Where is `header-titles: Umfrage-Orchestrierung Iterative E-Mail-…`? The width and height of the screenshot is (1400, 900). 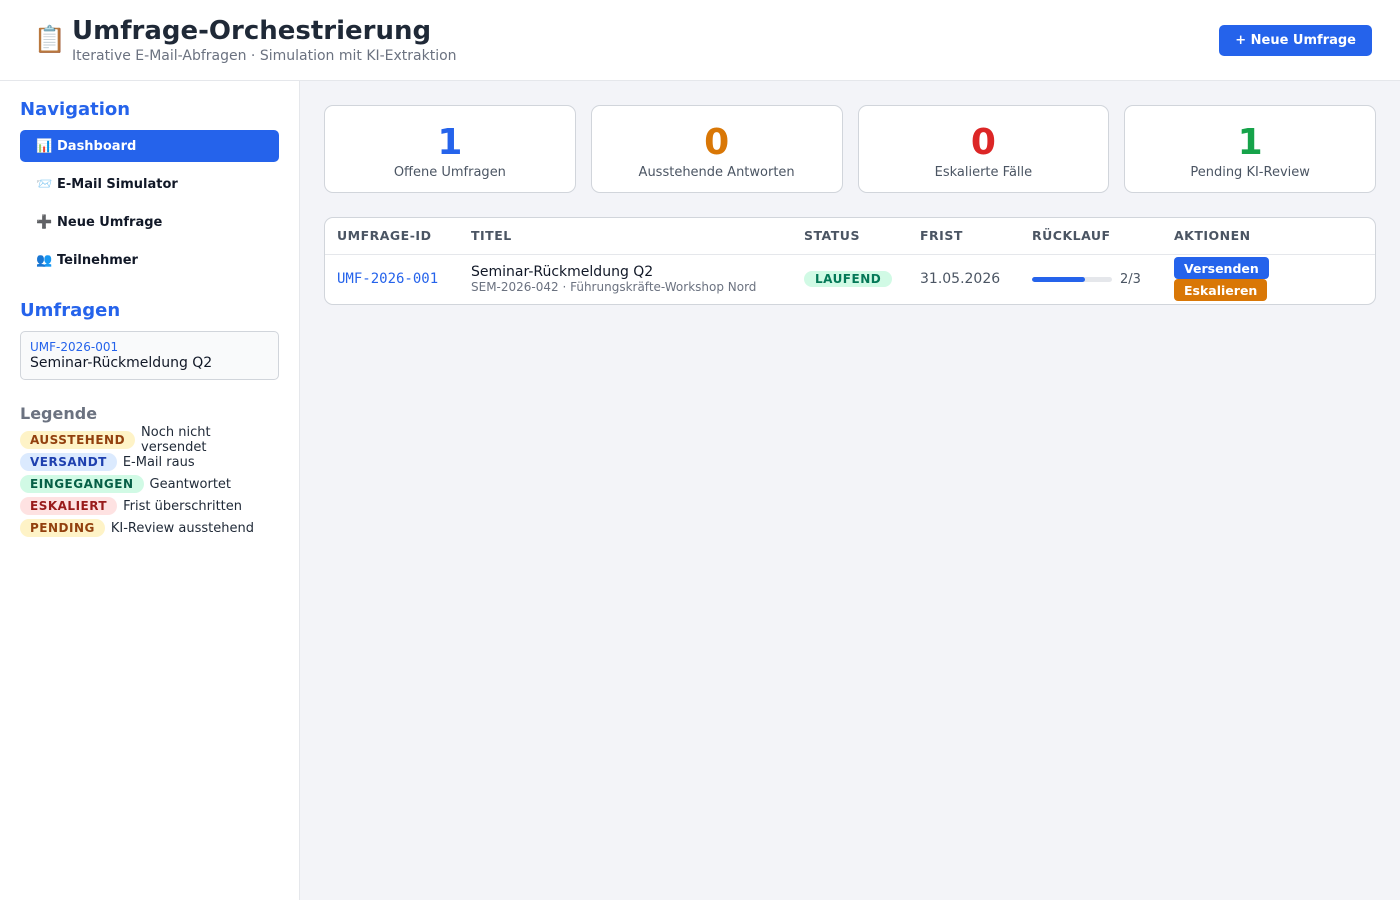 header-titles: Umfrage-Orchestrierung Iterative E-Mail-… is located at coordinates (264, 40).